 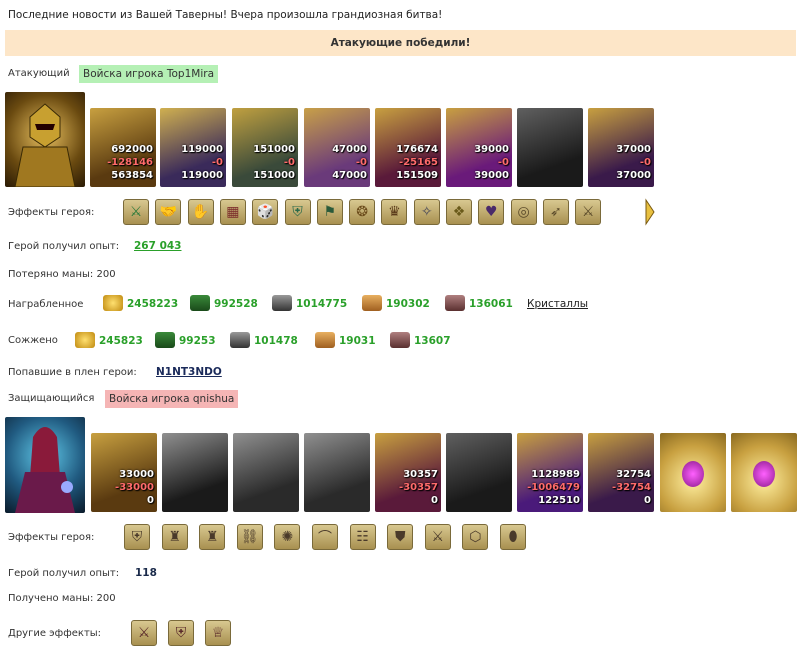 What do you see at coordinates (136, 474) in the screenshot?
I see `unit-count-start: 33000` at bounding box center [136, 474].